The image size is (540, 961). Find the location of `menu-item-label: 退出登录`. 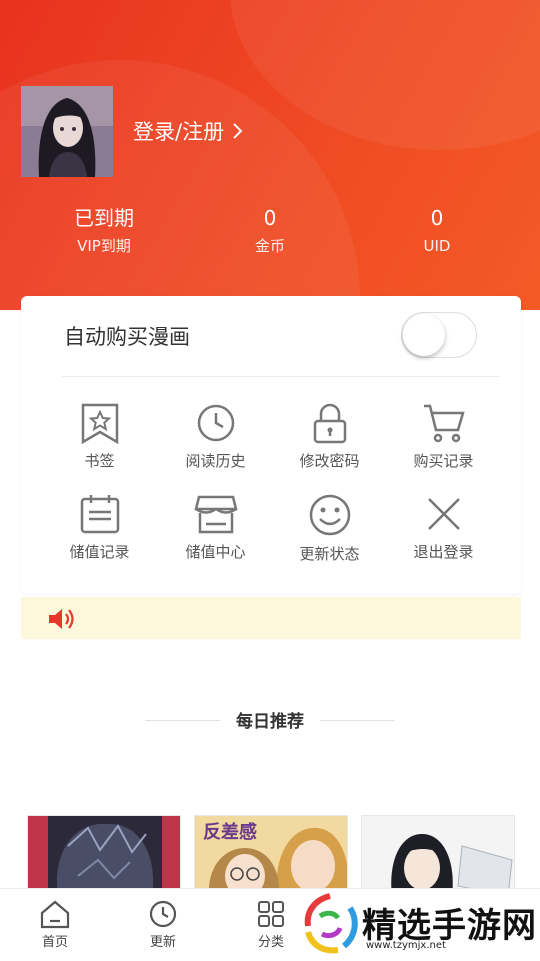

menu-item-label: 退出登录 is located at coordinates (443, 552).